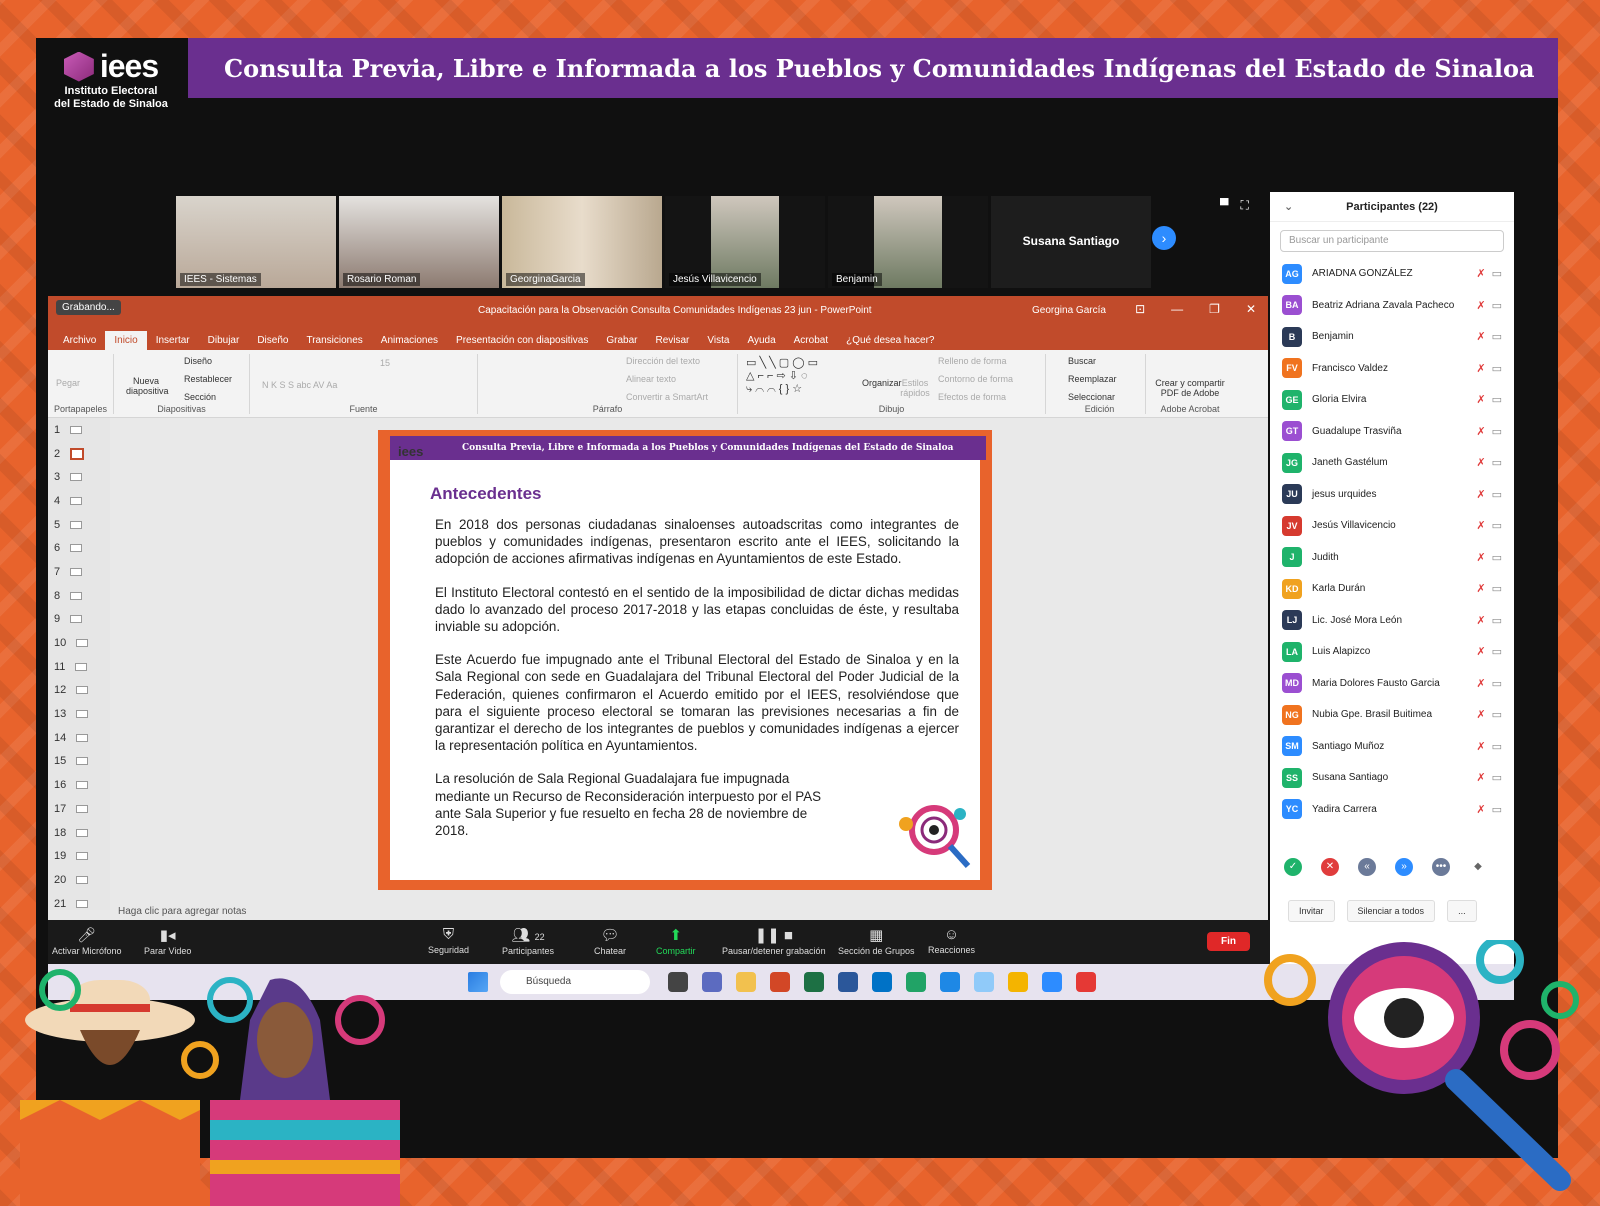  Describe the element at coordinates (1392, 495) in the screenshot. I see `participant-row: JU jesus urquides ✗ ▭` at that location.